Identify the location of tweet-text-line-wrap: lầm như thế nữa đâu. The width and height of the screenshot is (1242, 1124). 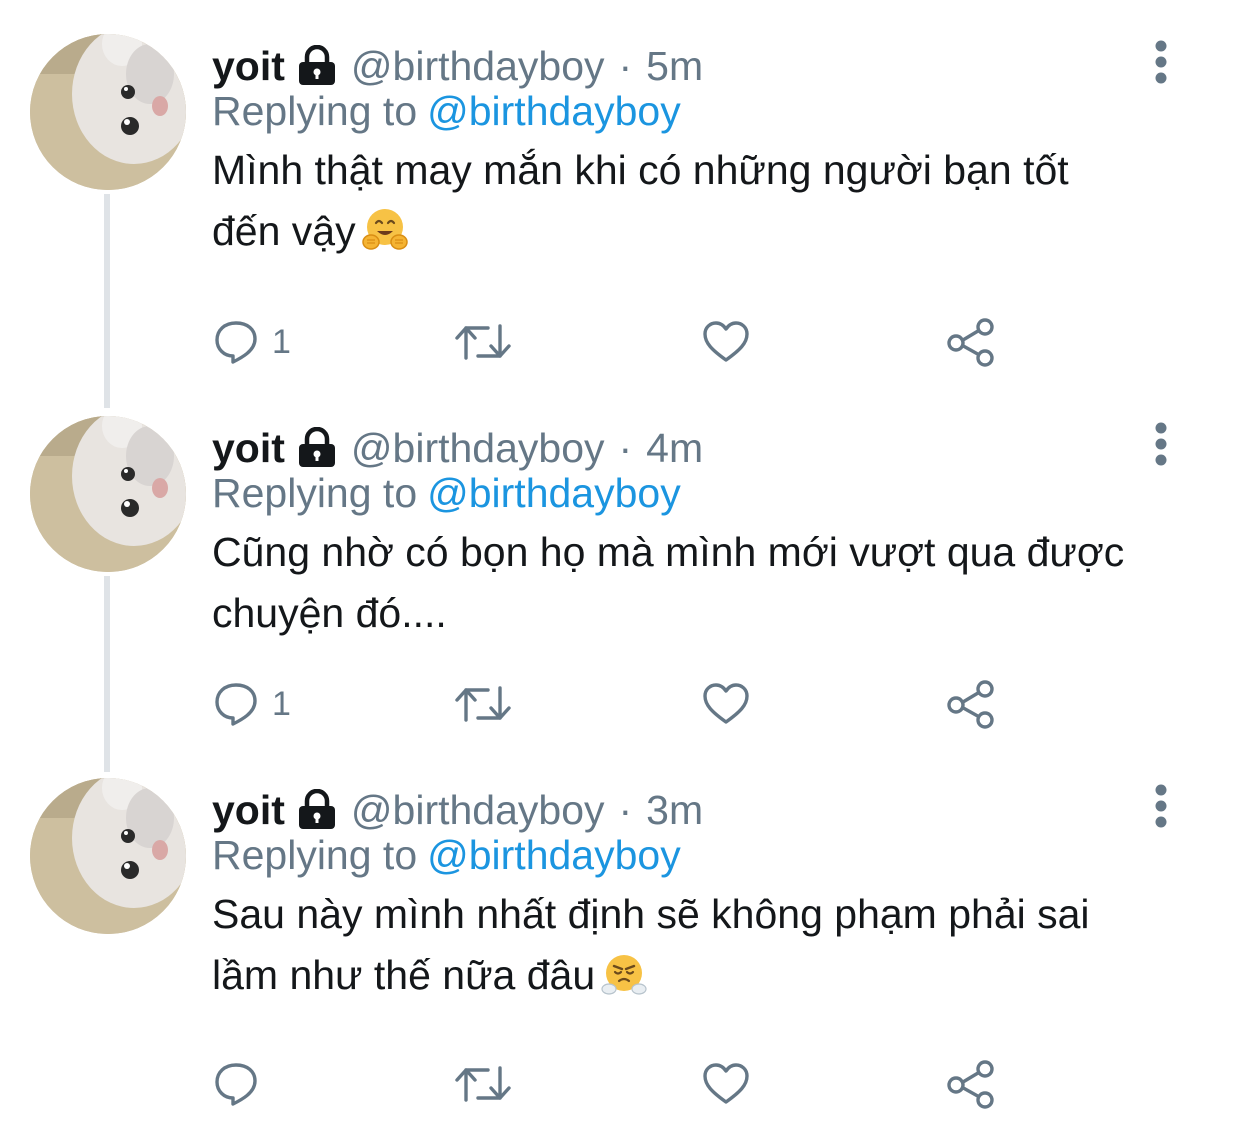
(712, 975).